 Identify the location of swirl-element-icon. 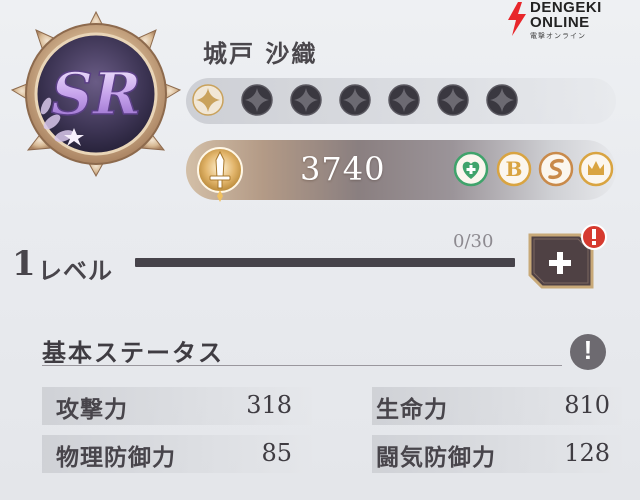
(556, 169).